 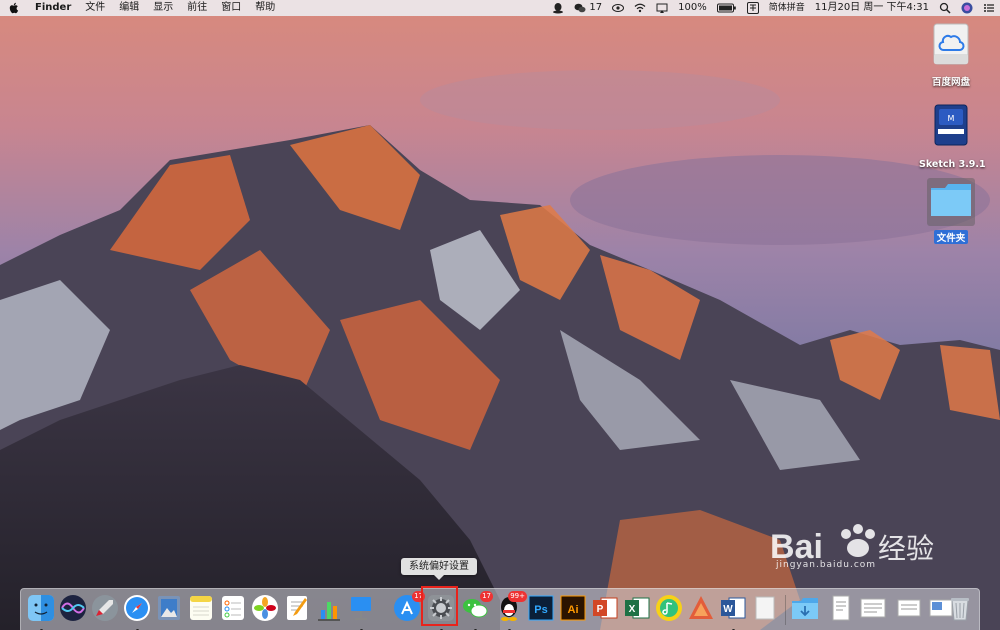 What do you see at coordinates (692, 8) in the screenshot?
I see `battery-percentage: 100%` at bounding box center [692, 8].